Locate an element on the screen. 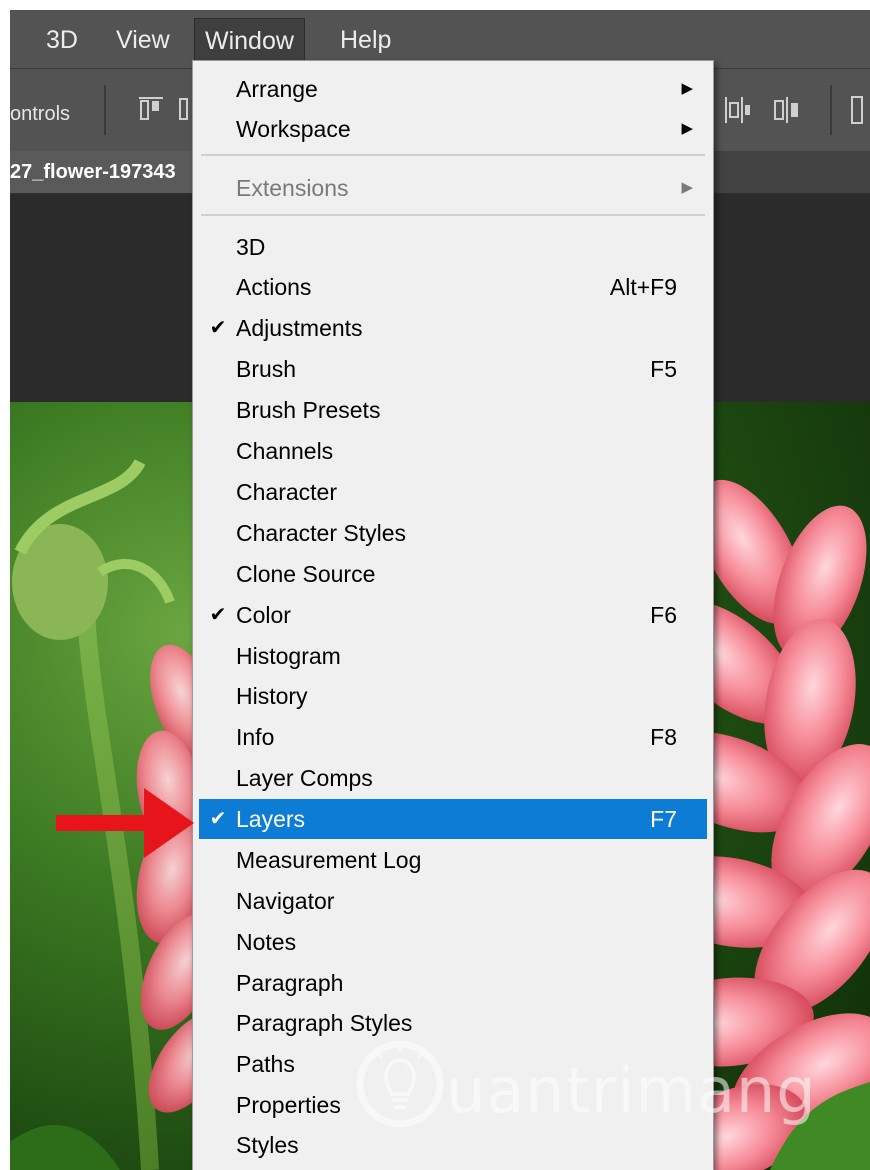 The width and height of the screenshot is (870, 1170). menu-item-layer-comps: Layer Comps is located at coordinates (453, 778).